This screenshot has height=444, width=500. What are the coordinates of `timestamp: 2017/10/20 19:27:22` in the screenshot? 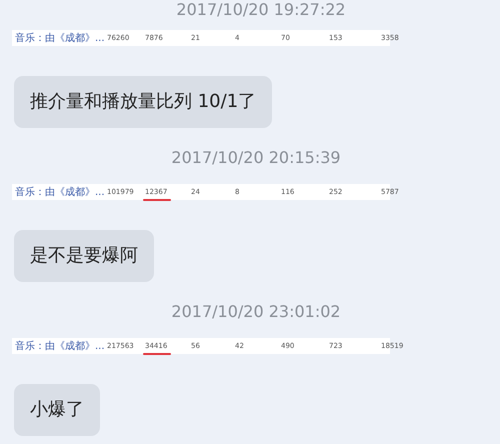 It's located at (261, 9).